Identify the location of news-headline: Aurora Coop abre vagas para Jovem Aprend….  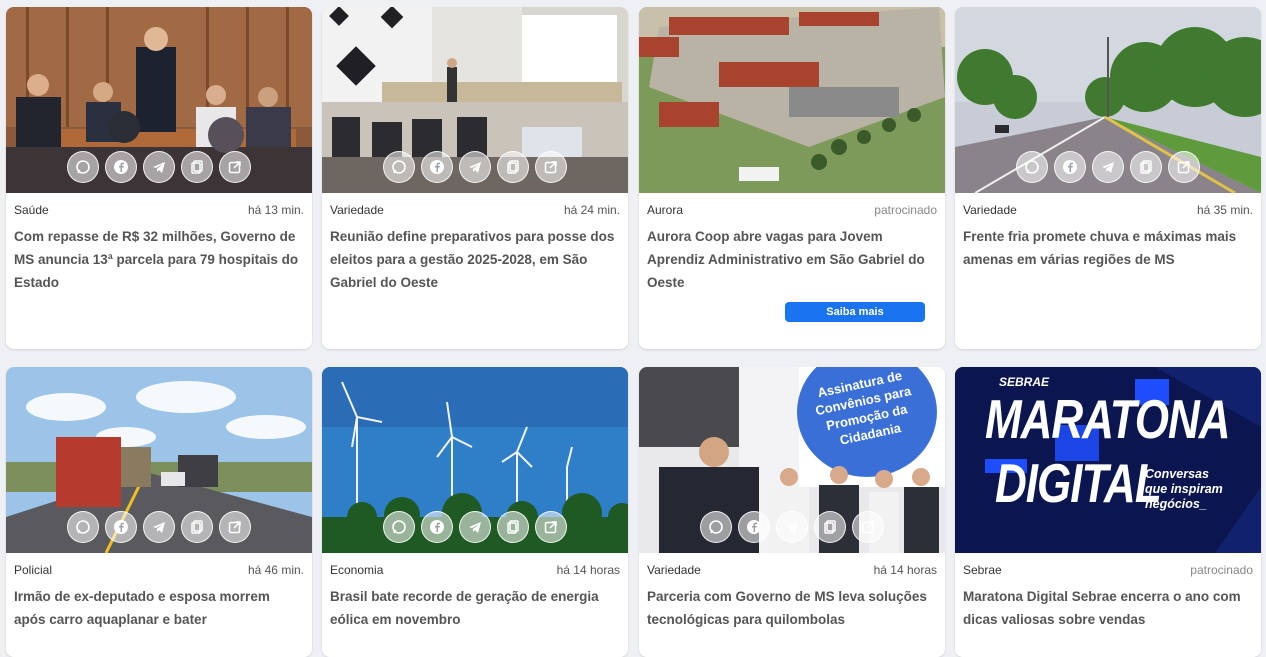
(792, 255).